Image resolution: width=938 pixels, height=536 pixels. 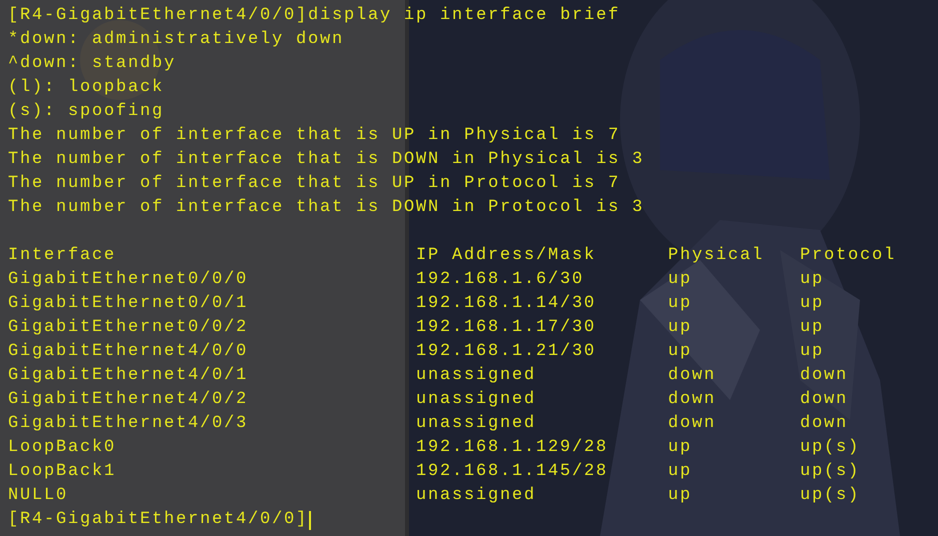 What do you see at coordinates (62, 448) in the screenshot?
I see `table-cell-text: LoopBack0` at bounding box center [62, 448].